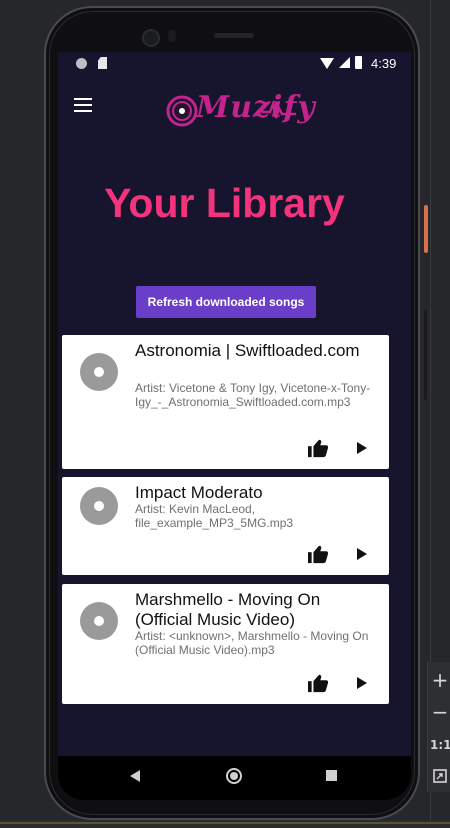  I want to click on refresh-songs-button: Refresh downloaded songs, so click(226, 302).